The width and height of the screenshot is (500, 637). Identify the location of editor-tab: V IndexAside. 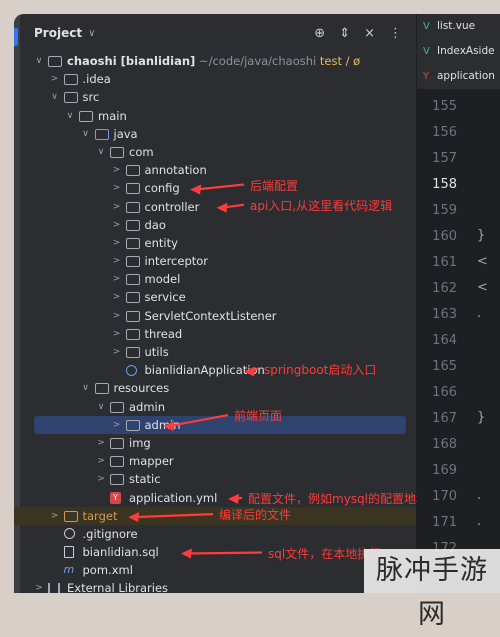
(458, 51).